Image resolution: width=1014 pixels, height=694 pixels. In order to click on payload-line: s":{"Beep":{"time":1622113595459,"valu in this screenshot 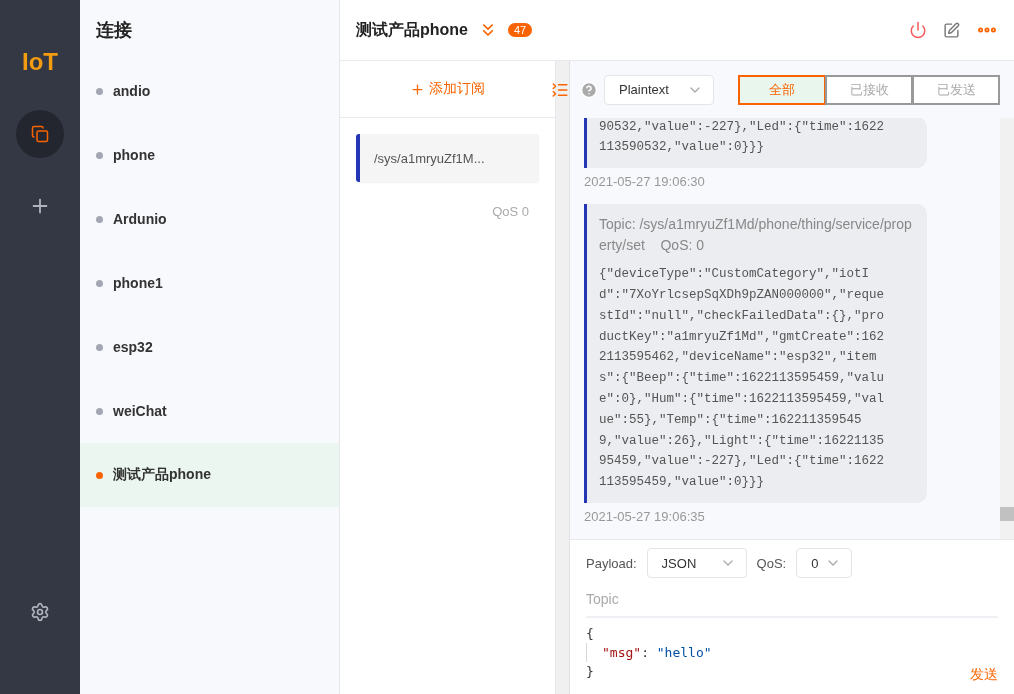, I will do `click(742, 379)`.